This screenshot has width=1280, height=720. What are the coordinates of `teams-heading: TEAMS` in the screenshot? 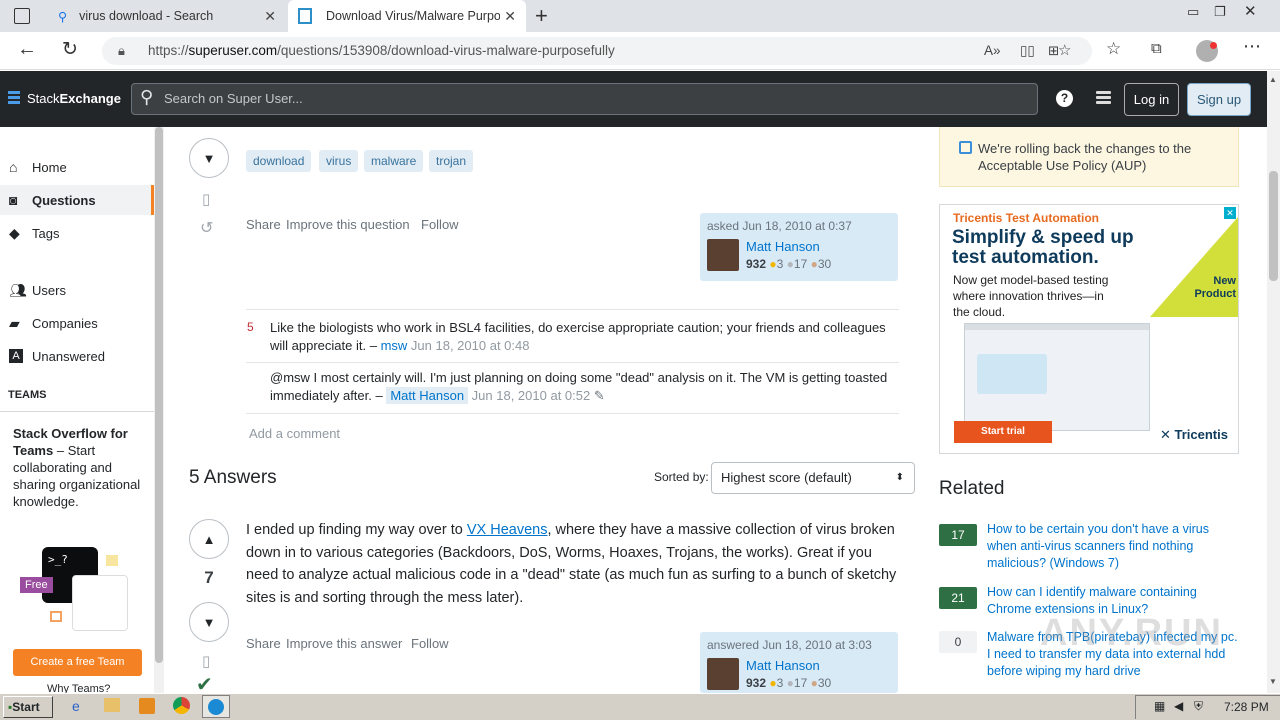 It's located at (27, 395).